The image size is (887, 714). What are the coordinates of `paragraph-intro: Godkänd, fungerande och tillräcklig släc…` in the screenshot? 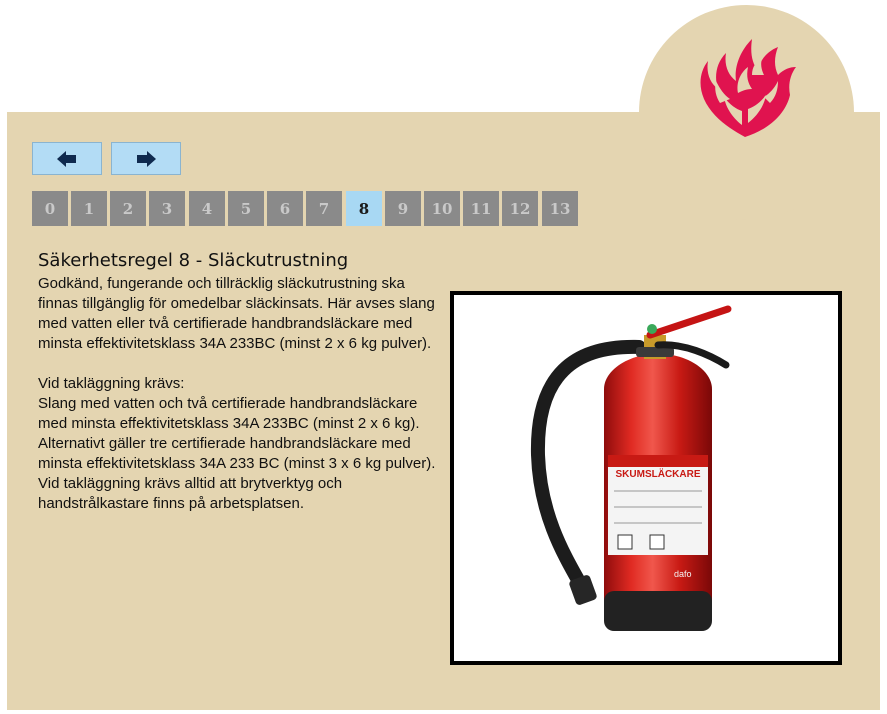 It's located at (236, 313).